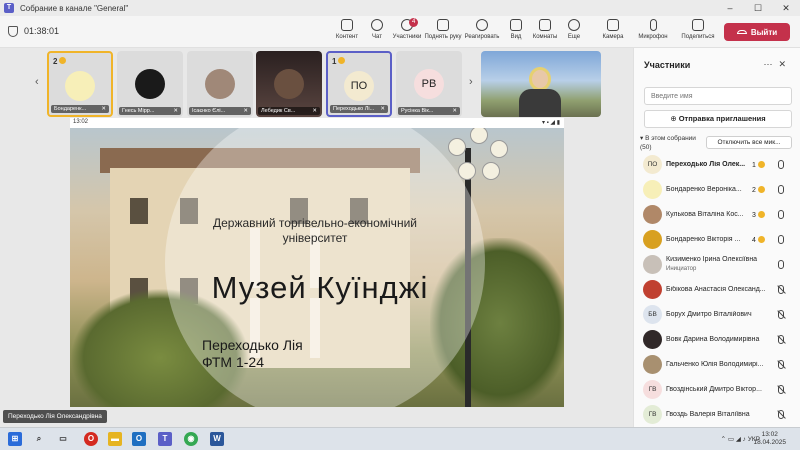 The height and width of the screenshot is (450, 800). Describe the element at coordinates (91, 439) in the screenshot. I see `opera-icon: O` at that location.